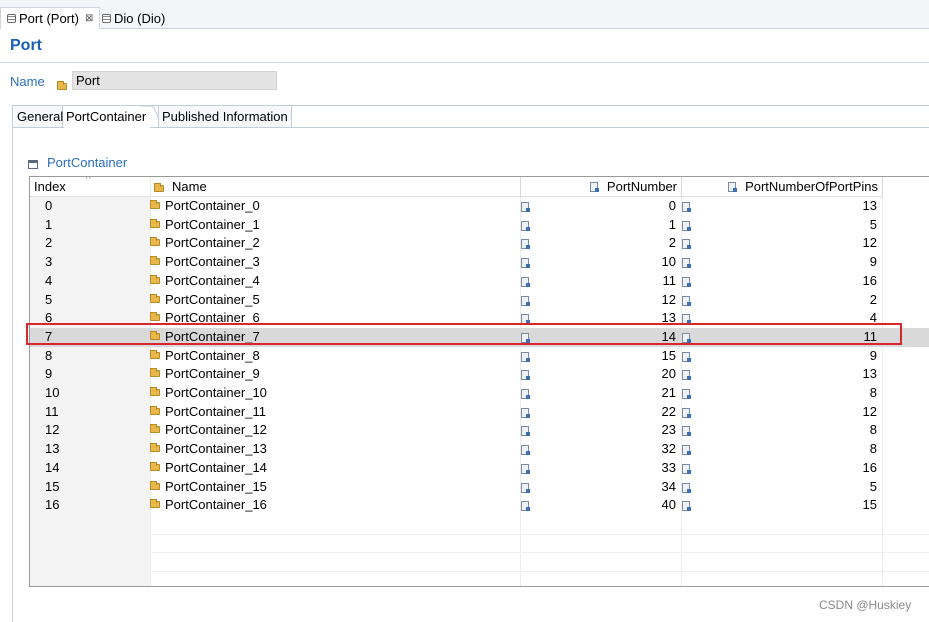 The width and height of the screenshot is (929, 622). What do you see at coordinates (603, 300) in the screenshot?
I see `cell-port-number: 12` at bounding box center [603, 300].